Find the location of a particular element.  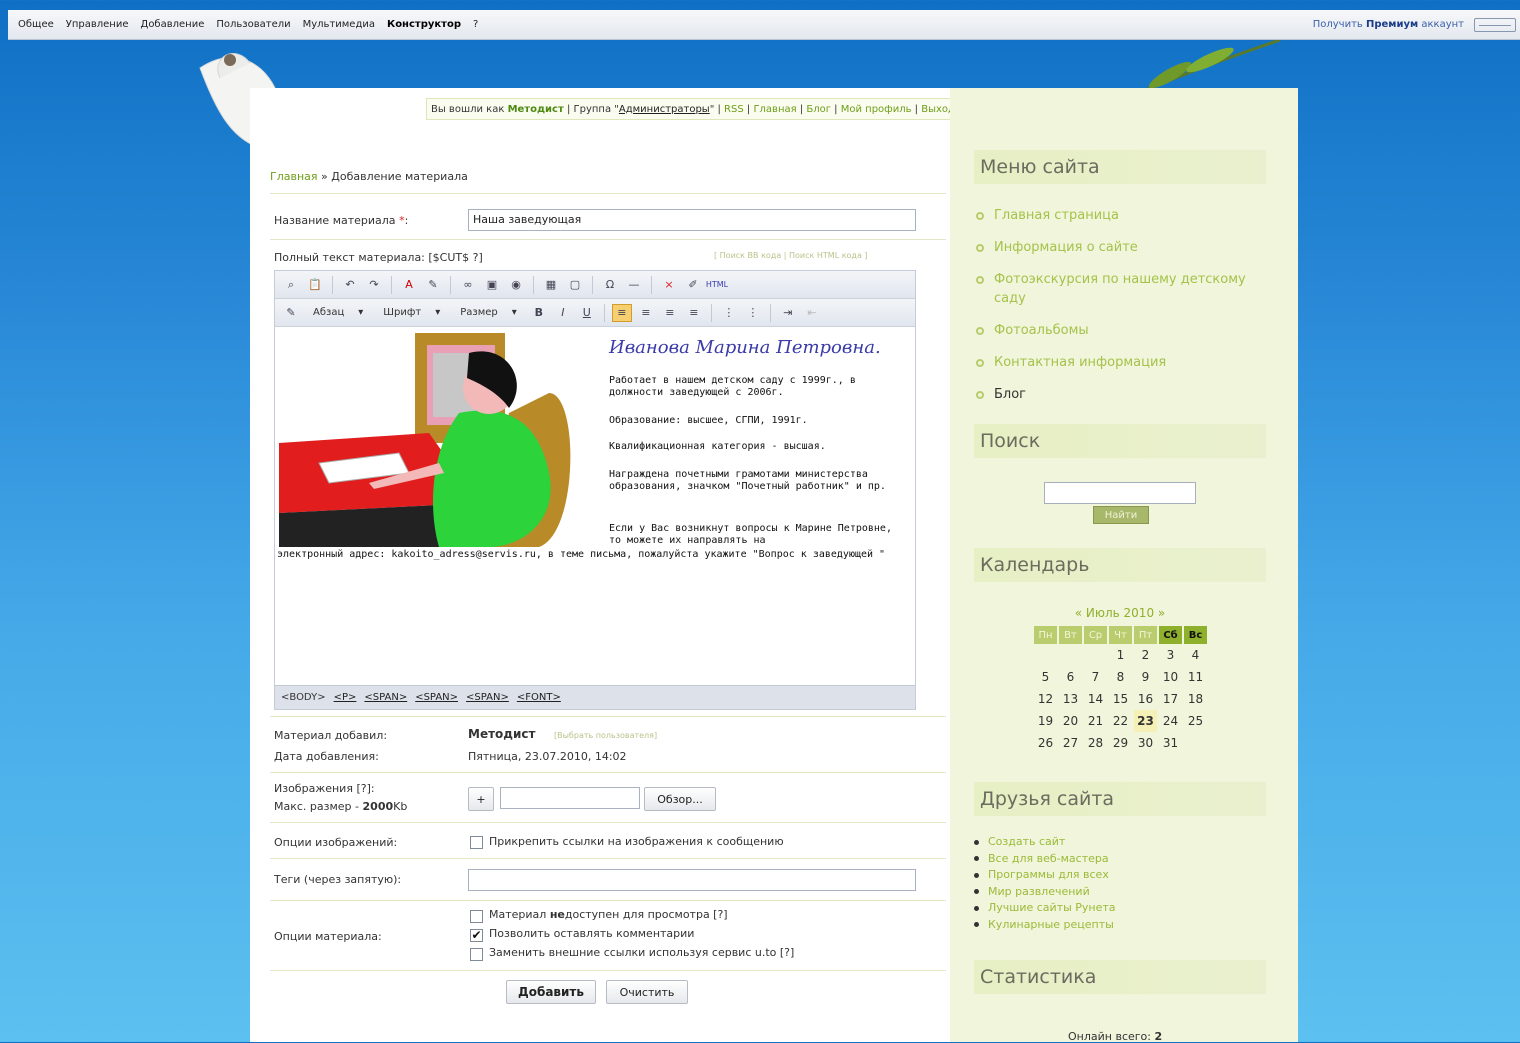

breadcrumb-home: Главная is located at coordinates (294, 176).